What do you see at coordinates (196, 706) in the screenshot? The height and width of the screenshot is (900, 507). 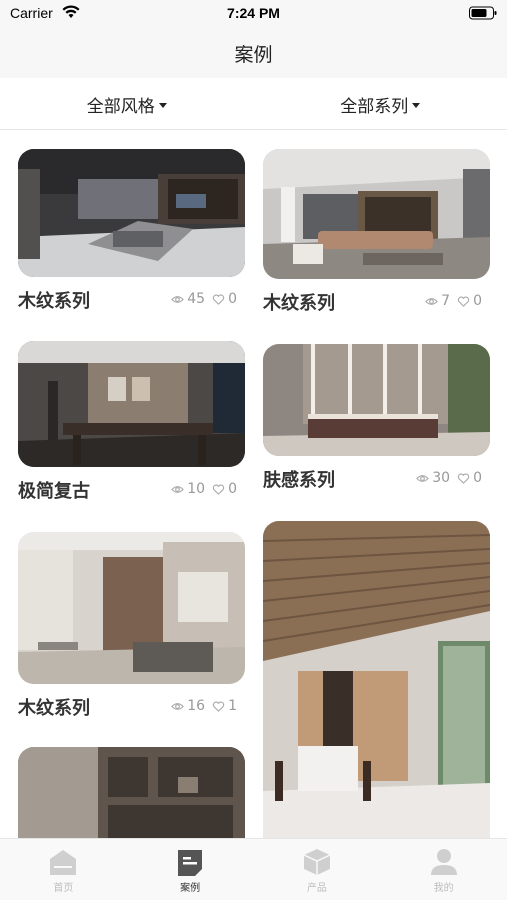 I see `view-count: 16` at bounding box center [196, 706].